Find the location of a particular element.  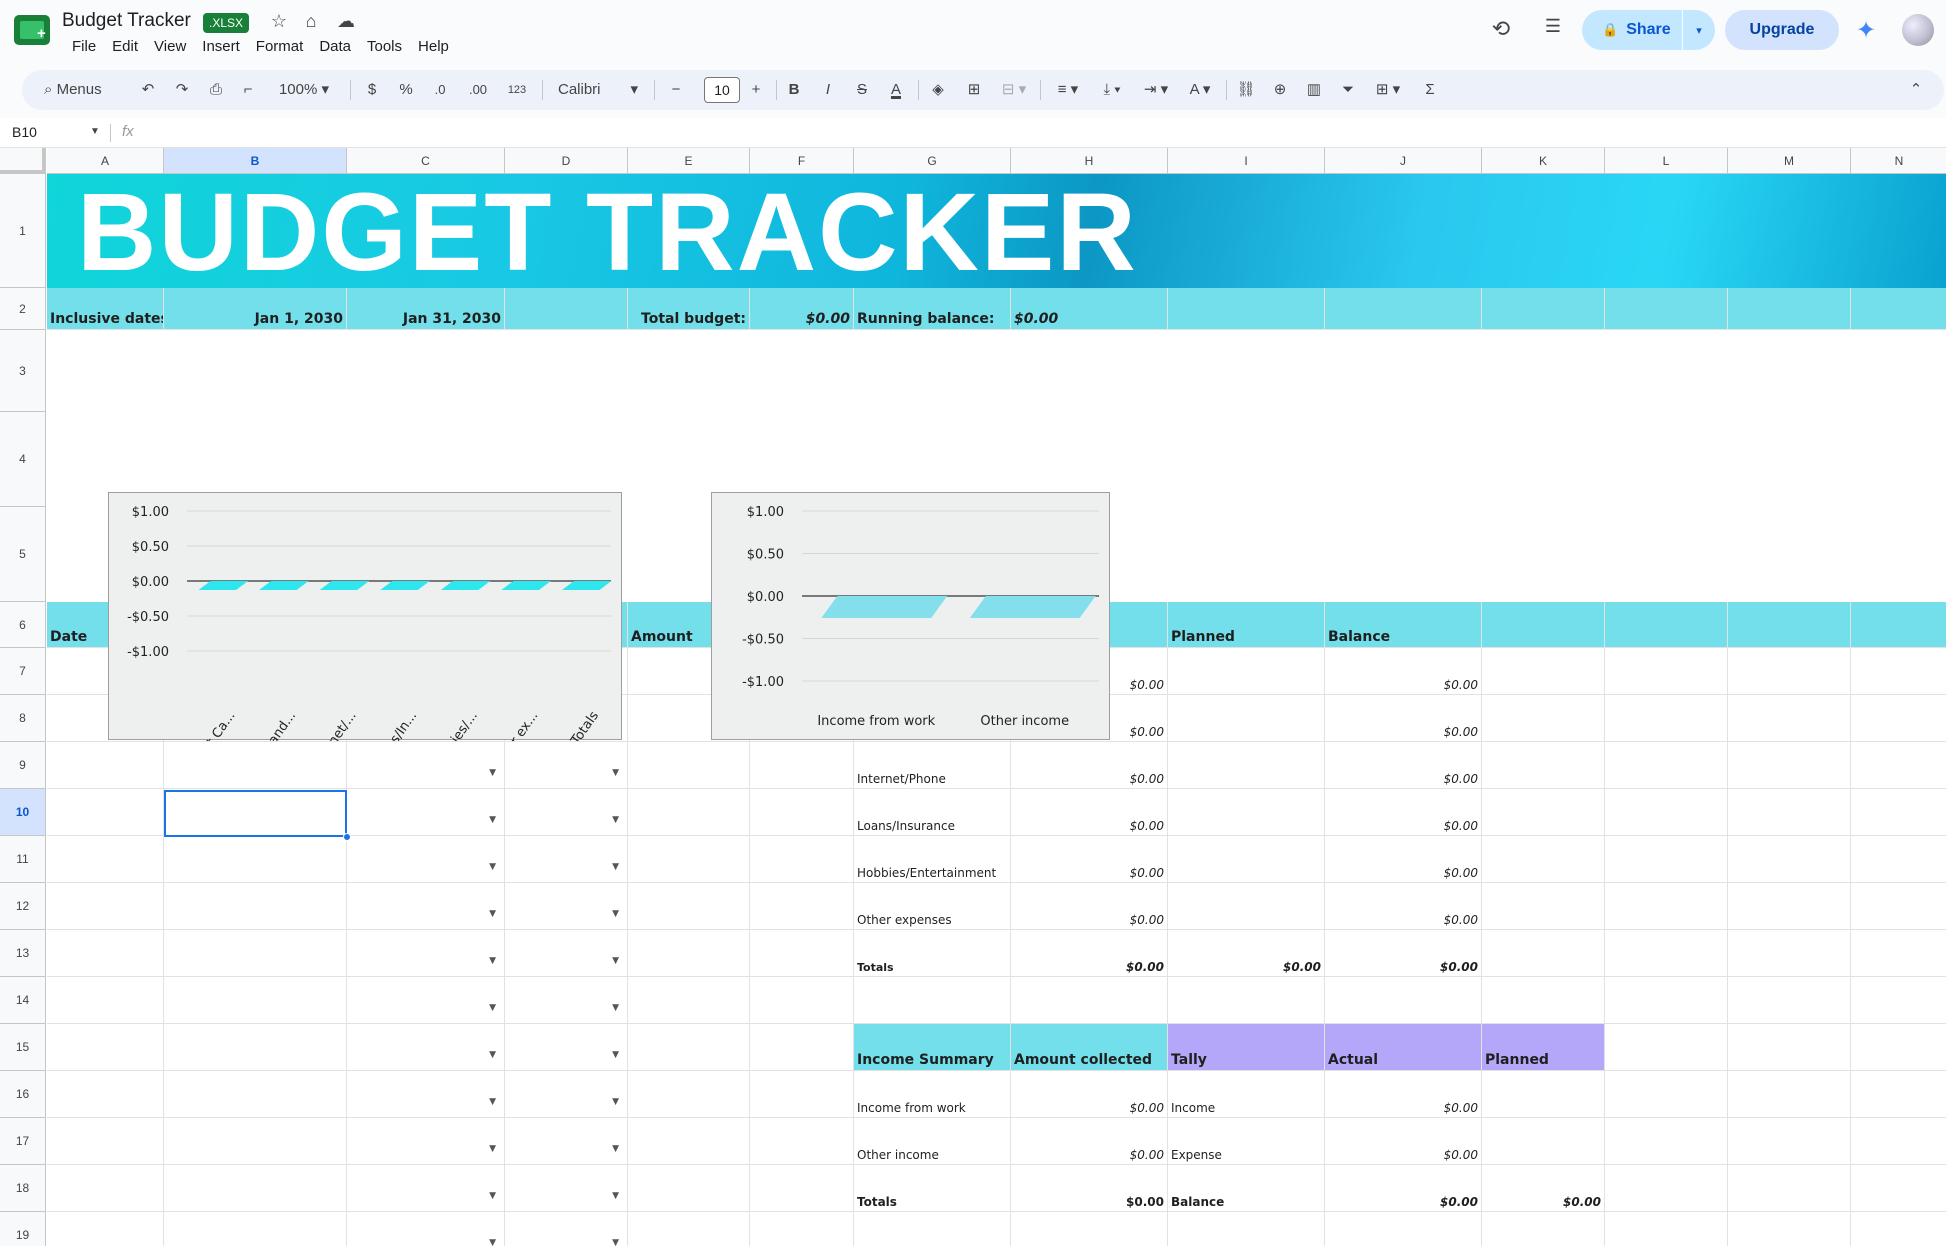

cell-n10 is located at coordinates (1898, 812).